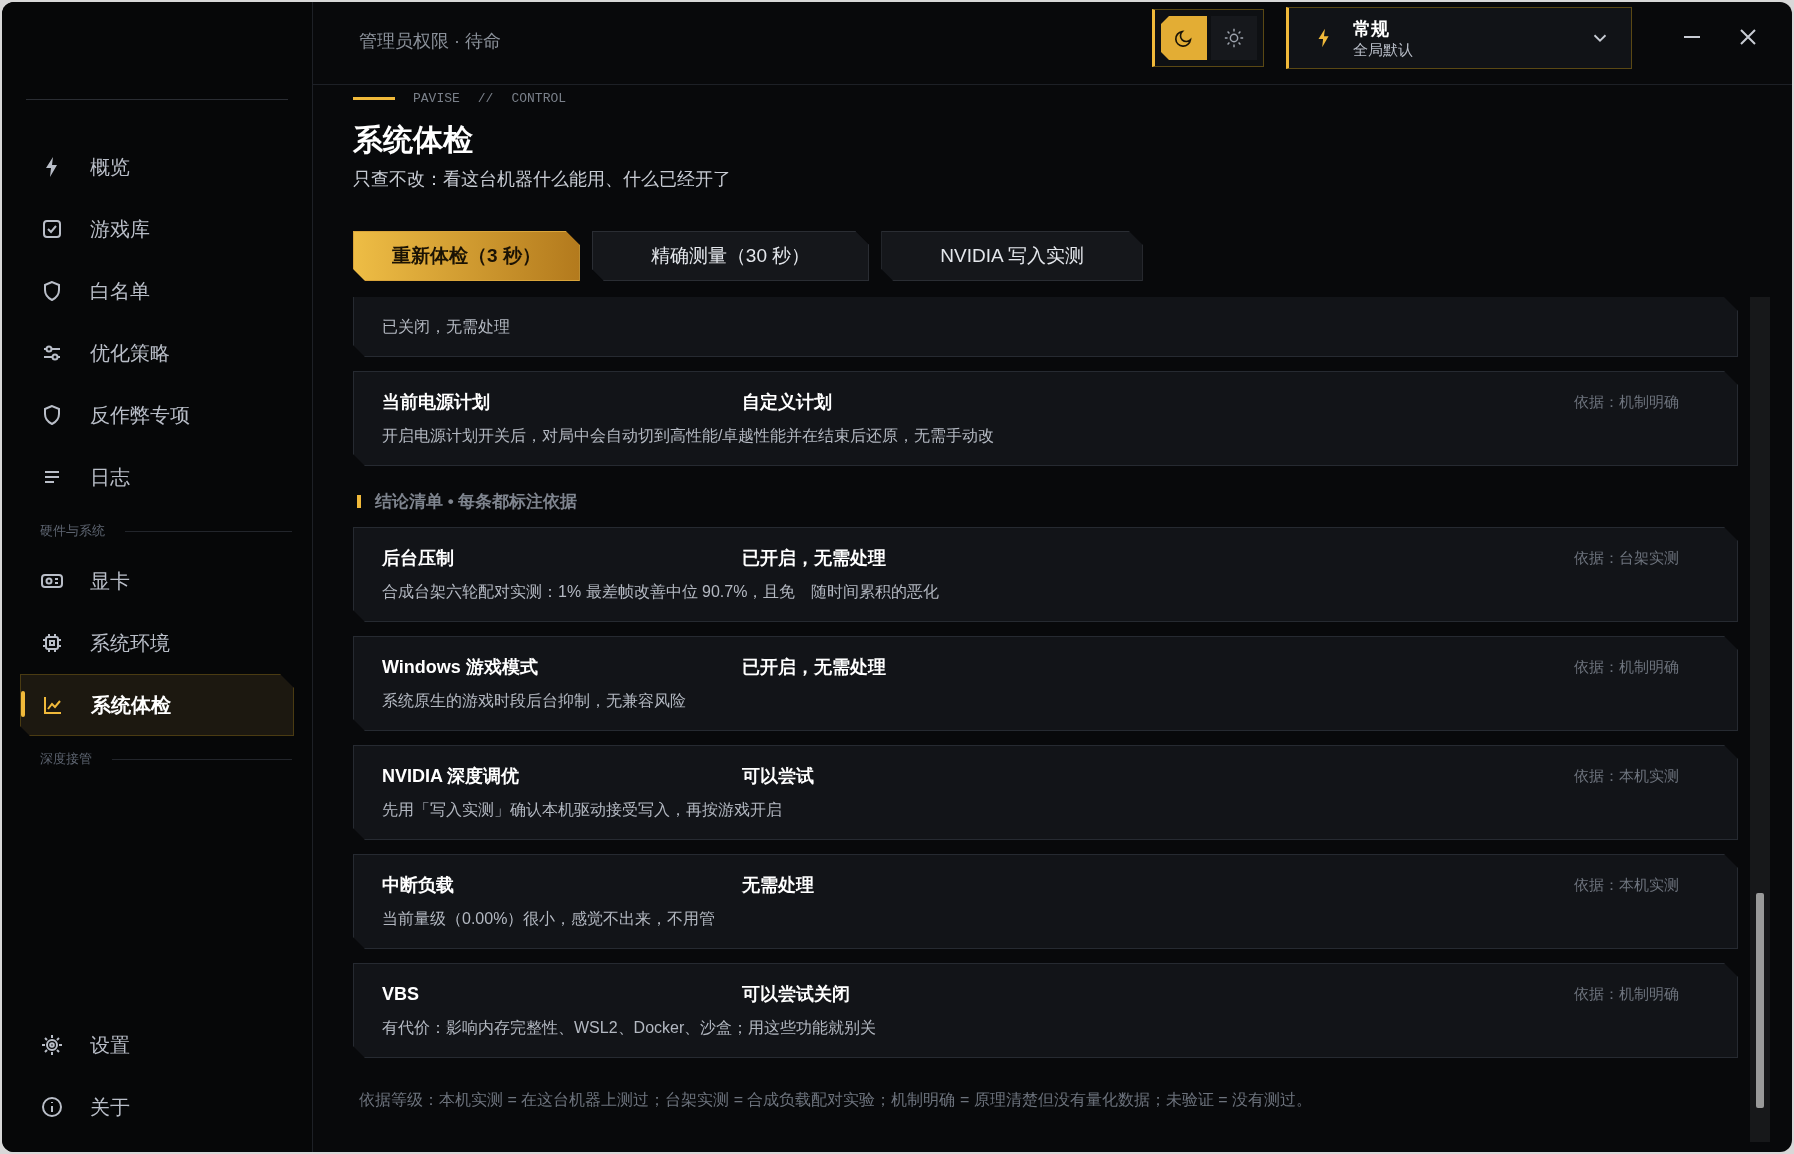 This screenshot has width=1794, height=1154. Describe the element at coordinates (549, 919) in the screenshot. I see `item-description: 当前量级（0.00%）很小，感觉不出来，不用管` at that location.